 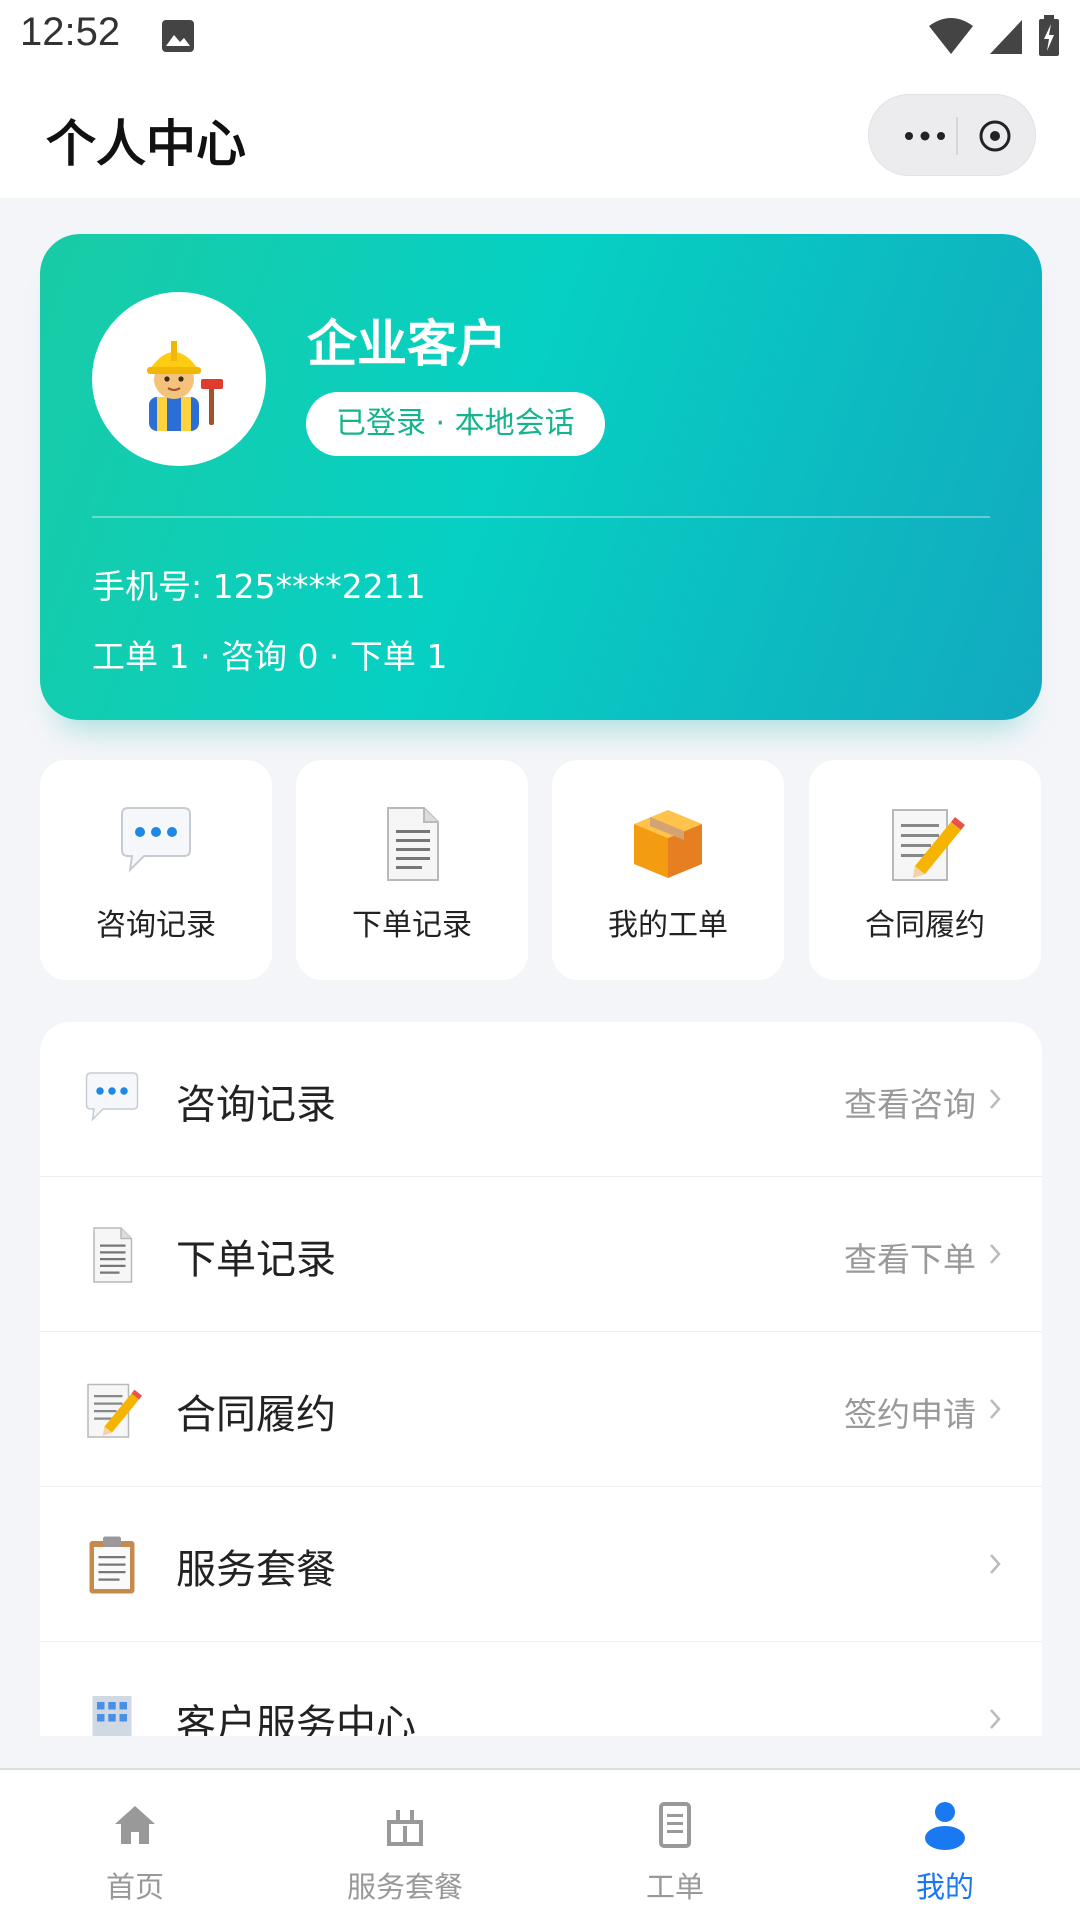 I want to click on construction-worker-icon, so click(x=185, y=386).